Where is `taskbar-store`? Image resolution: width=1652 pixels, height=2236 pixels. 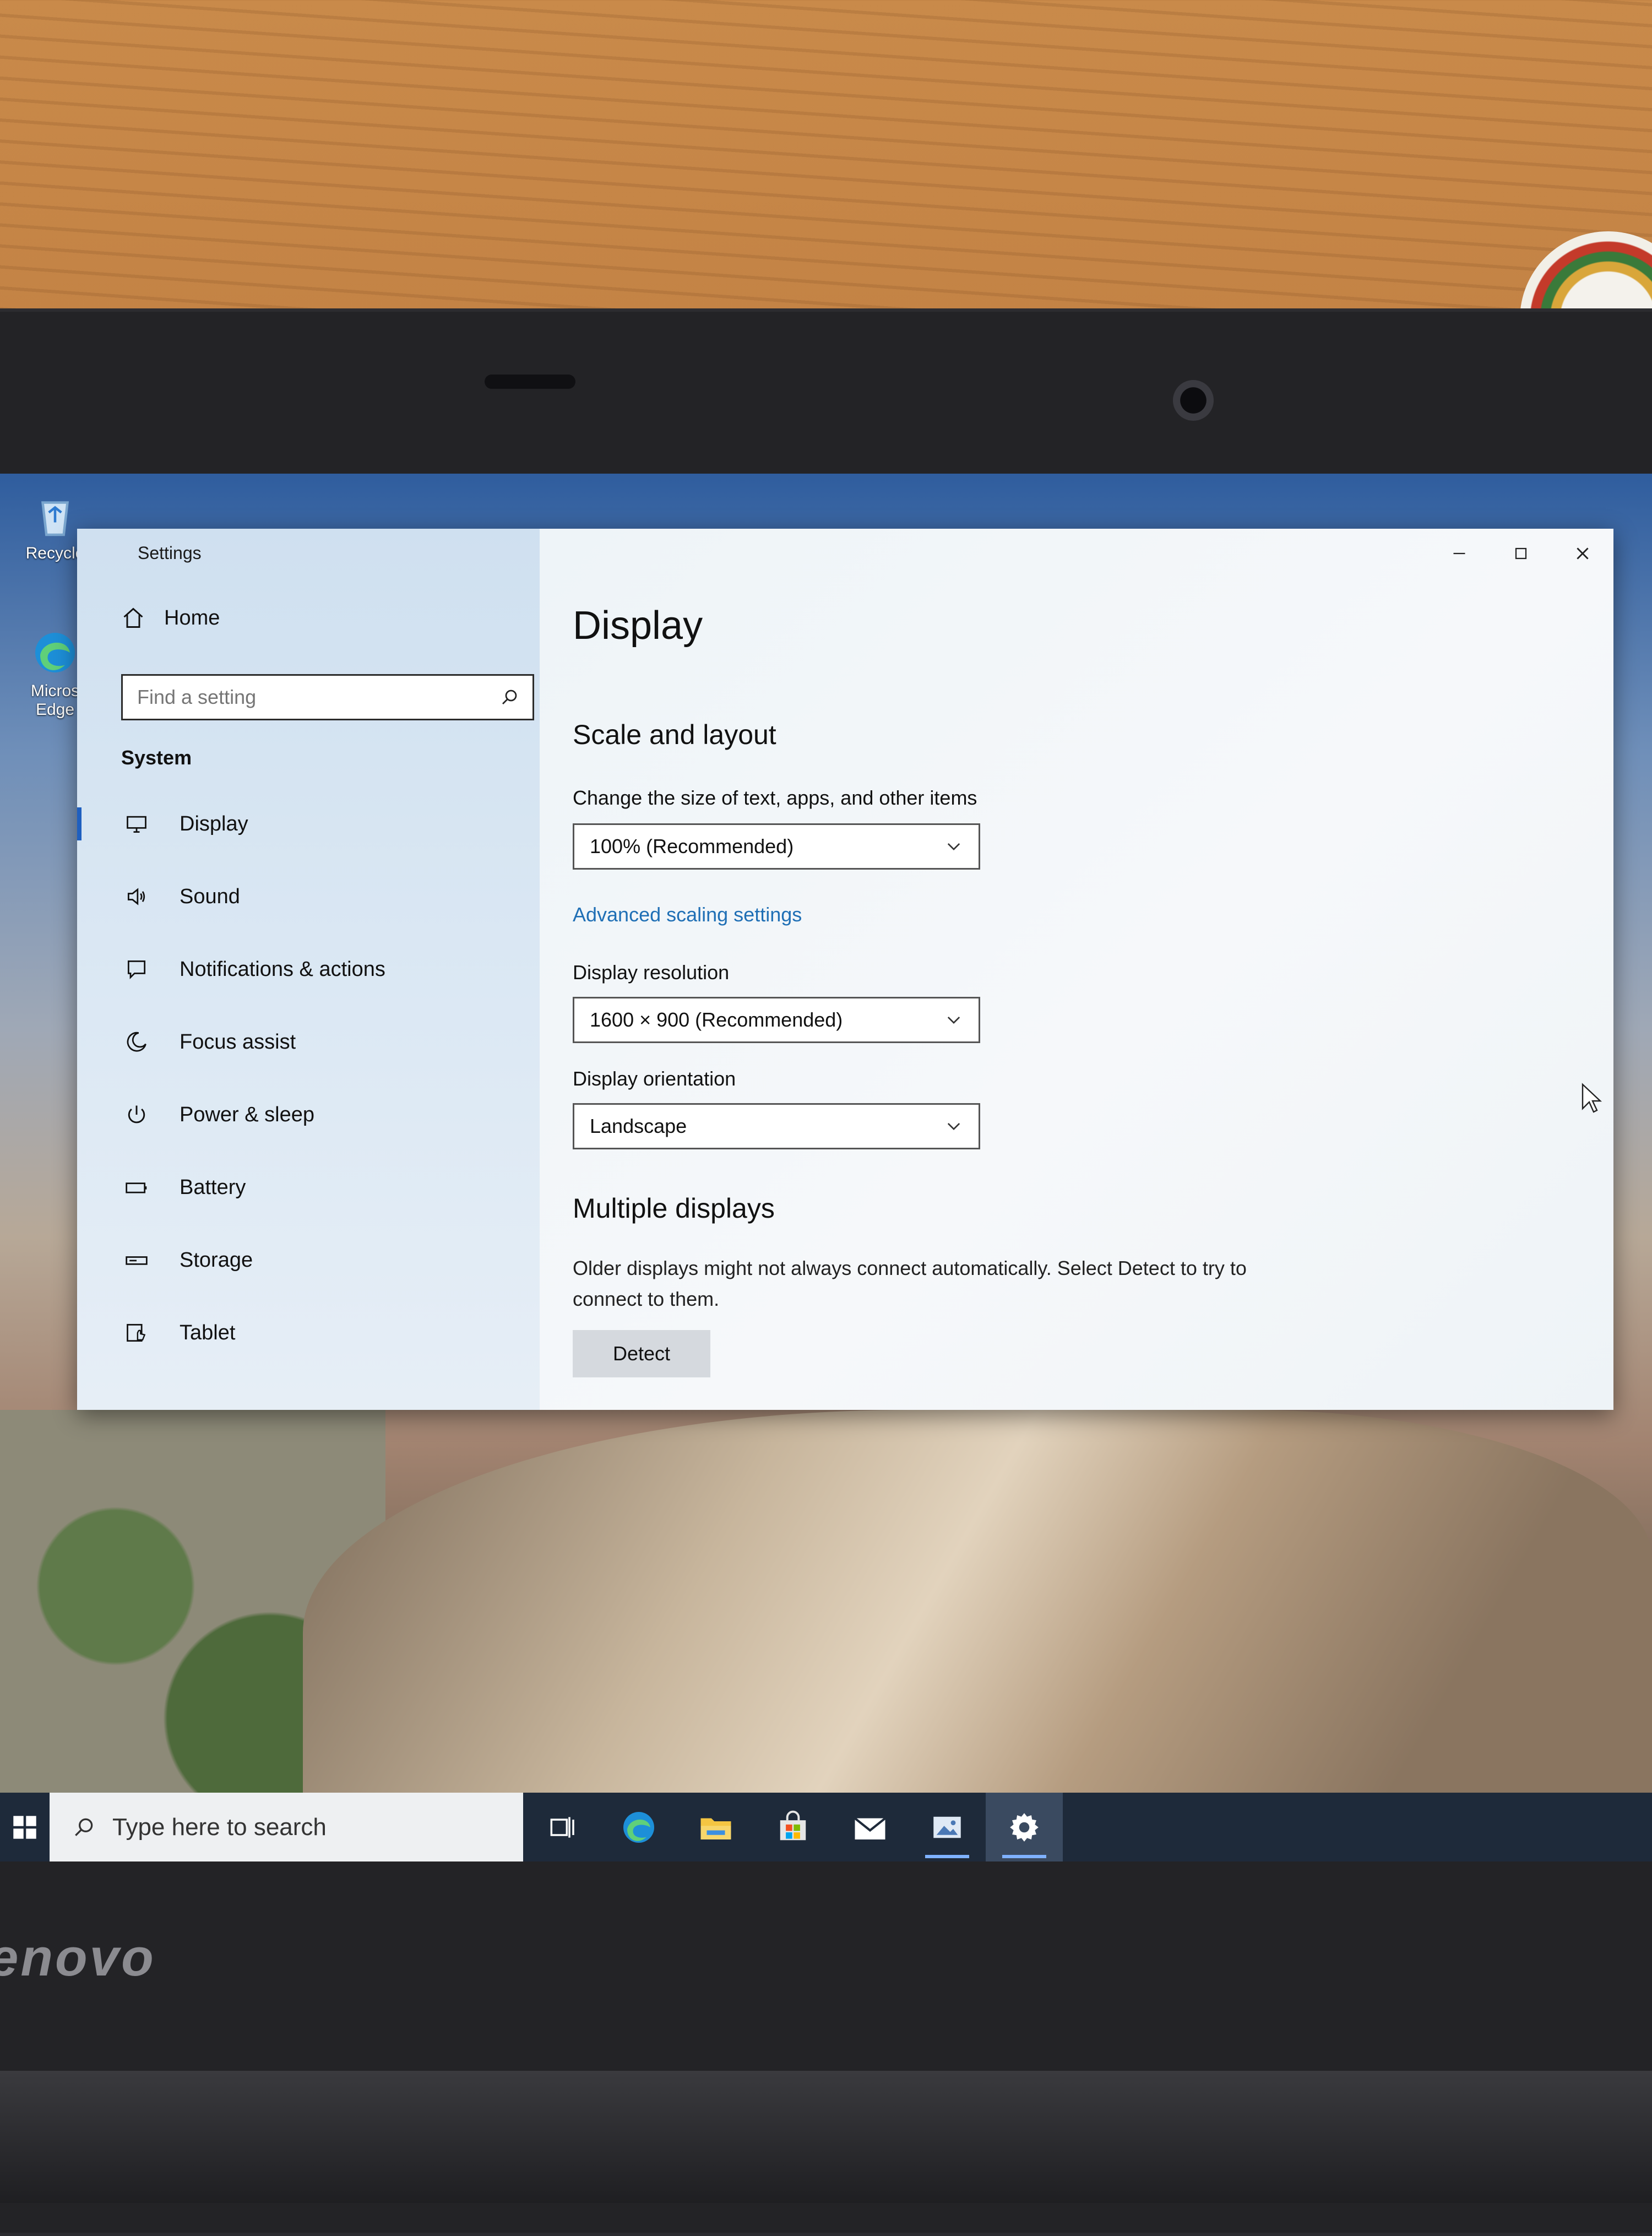 taskbar-store is located at coordinates (793, 1827).